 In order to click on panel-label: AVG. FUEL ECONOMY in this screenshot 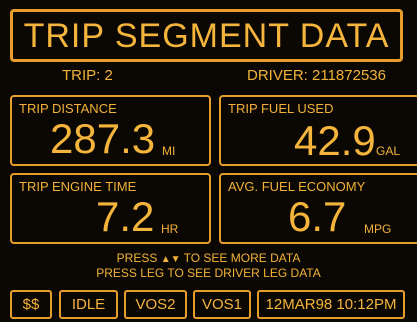, I will do `click(297, 186)`.